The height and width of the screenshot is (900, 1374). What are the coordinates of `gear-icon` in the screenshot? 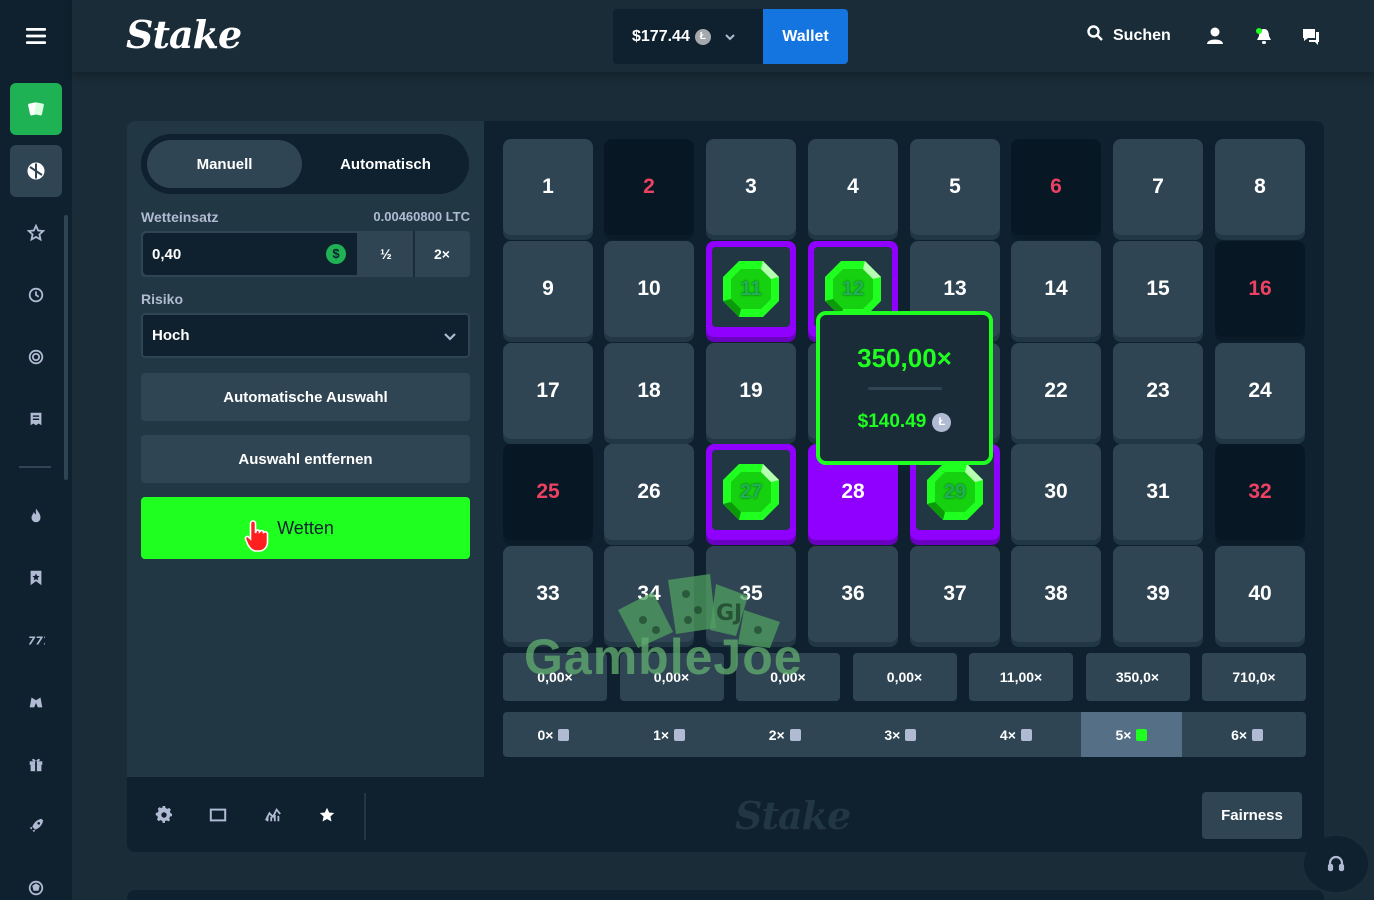 It's located at (164, 815).